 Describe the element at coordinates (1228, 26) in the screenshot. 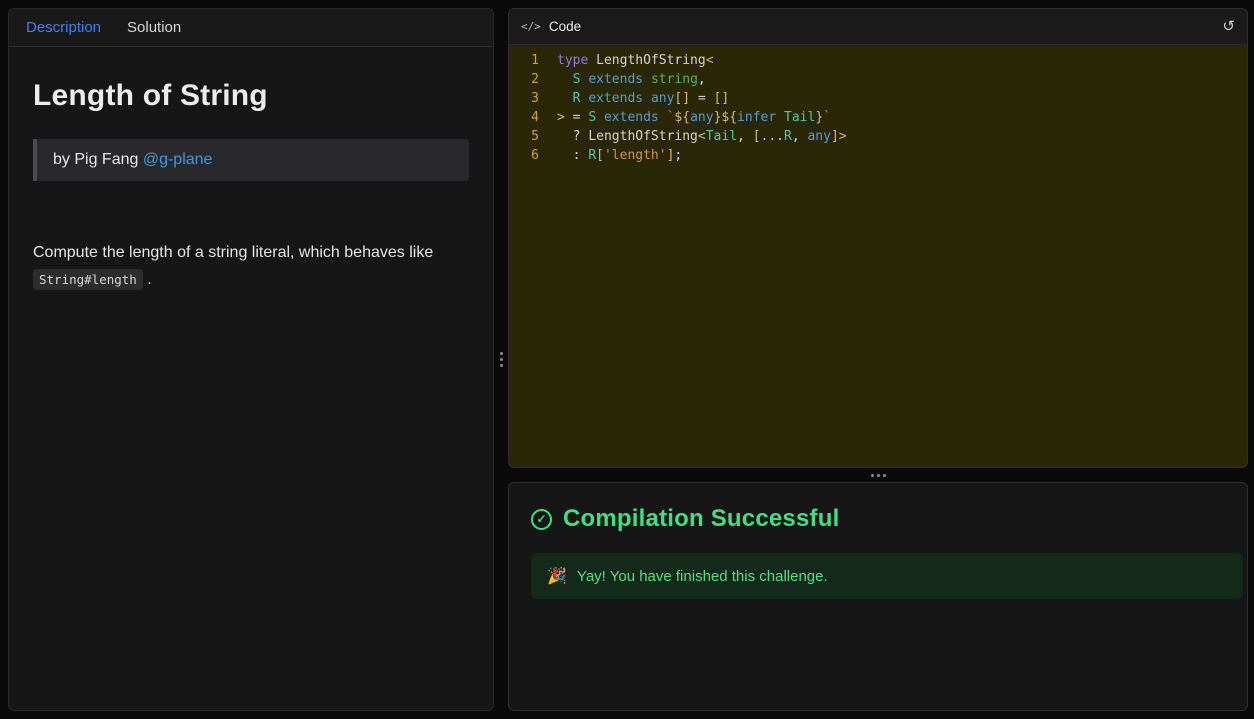

I see `reset-code-button: ↺` at that location.